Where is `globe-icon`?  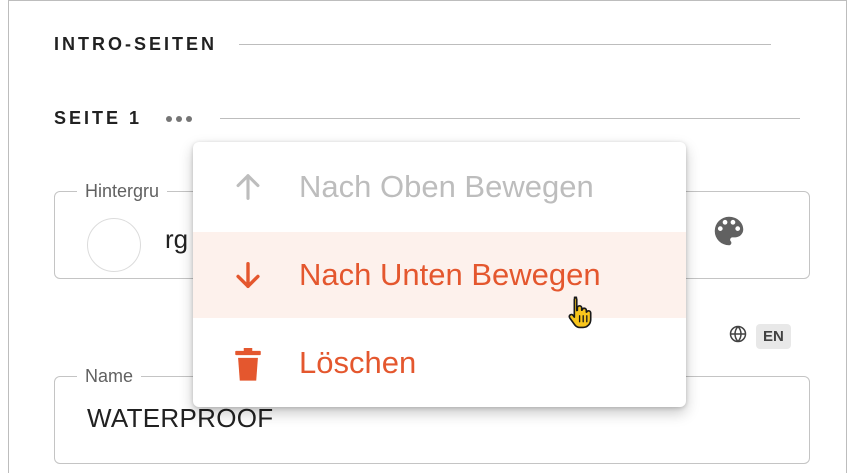
globe-icon is located at coordinates (738, 336).